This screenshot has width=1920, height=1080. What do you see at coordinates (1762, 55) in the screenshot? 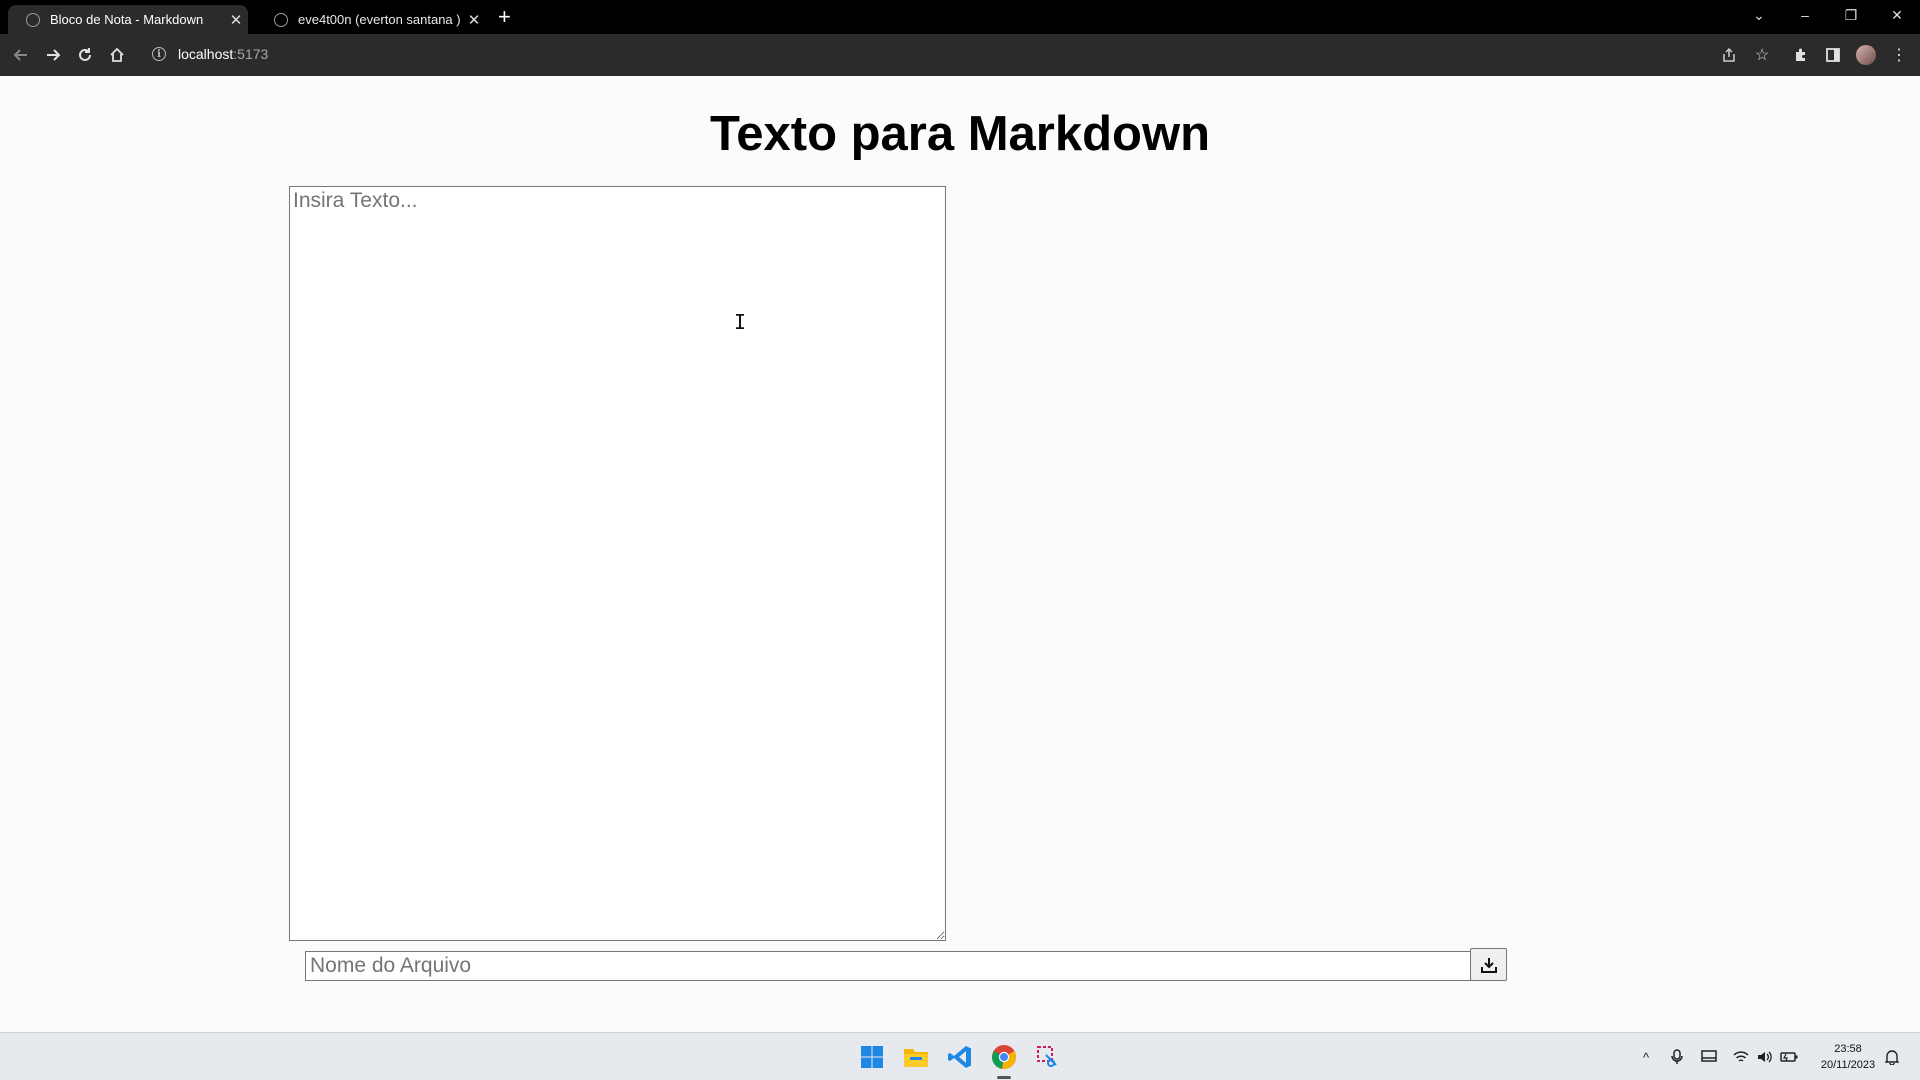
I see `bookmark-star-icon: ☆` at bounding box center [1762, 55].